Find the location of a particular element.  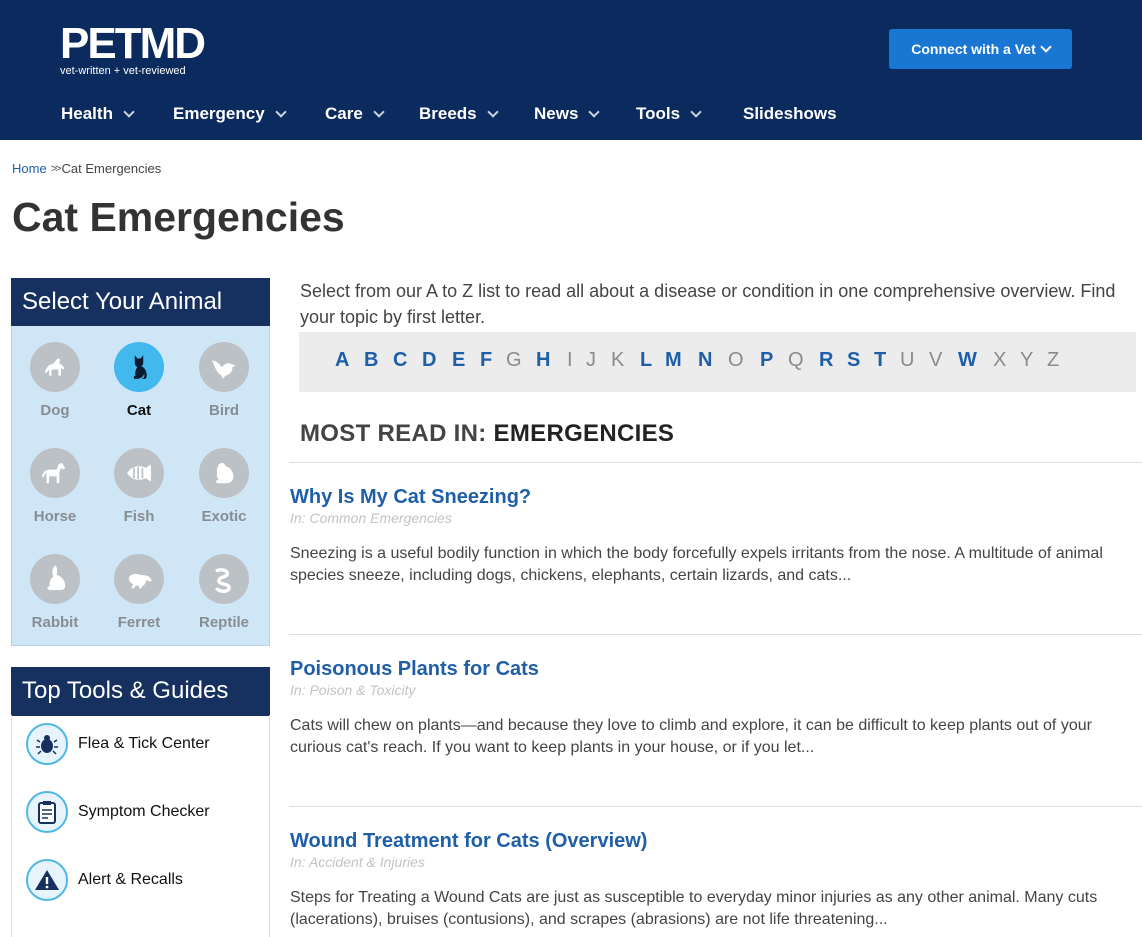

nav-item-emergency: Emergency is located at coordinates (230, 114).